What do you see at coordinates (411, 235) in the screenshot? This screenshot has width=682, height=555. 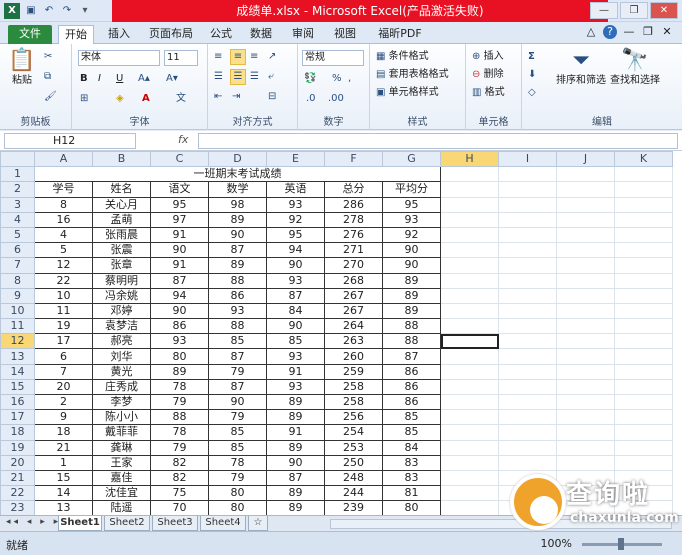 I see `data-cell: 92` at bounding box center [411, 235].